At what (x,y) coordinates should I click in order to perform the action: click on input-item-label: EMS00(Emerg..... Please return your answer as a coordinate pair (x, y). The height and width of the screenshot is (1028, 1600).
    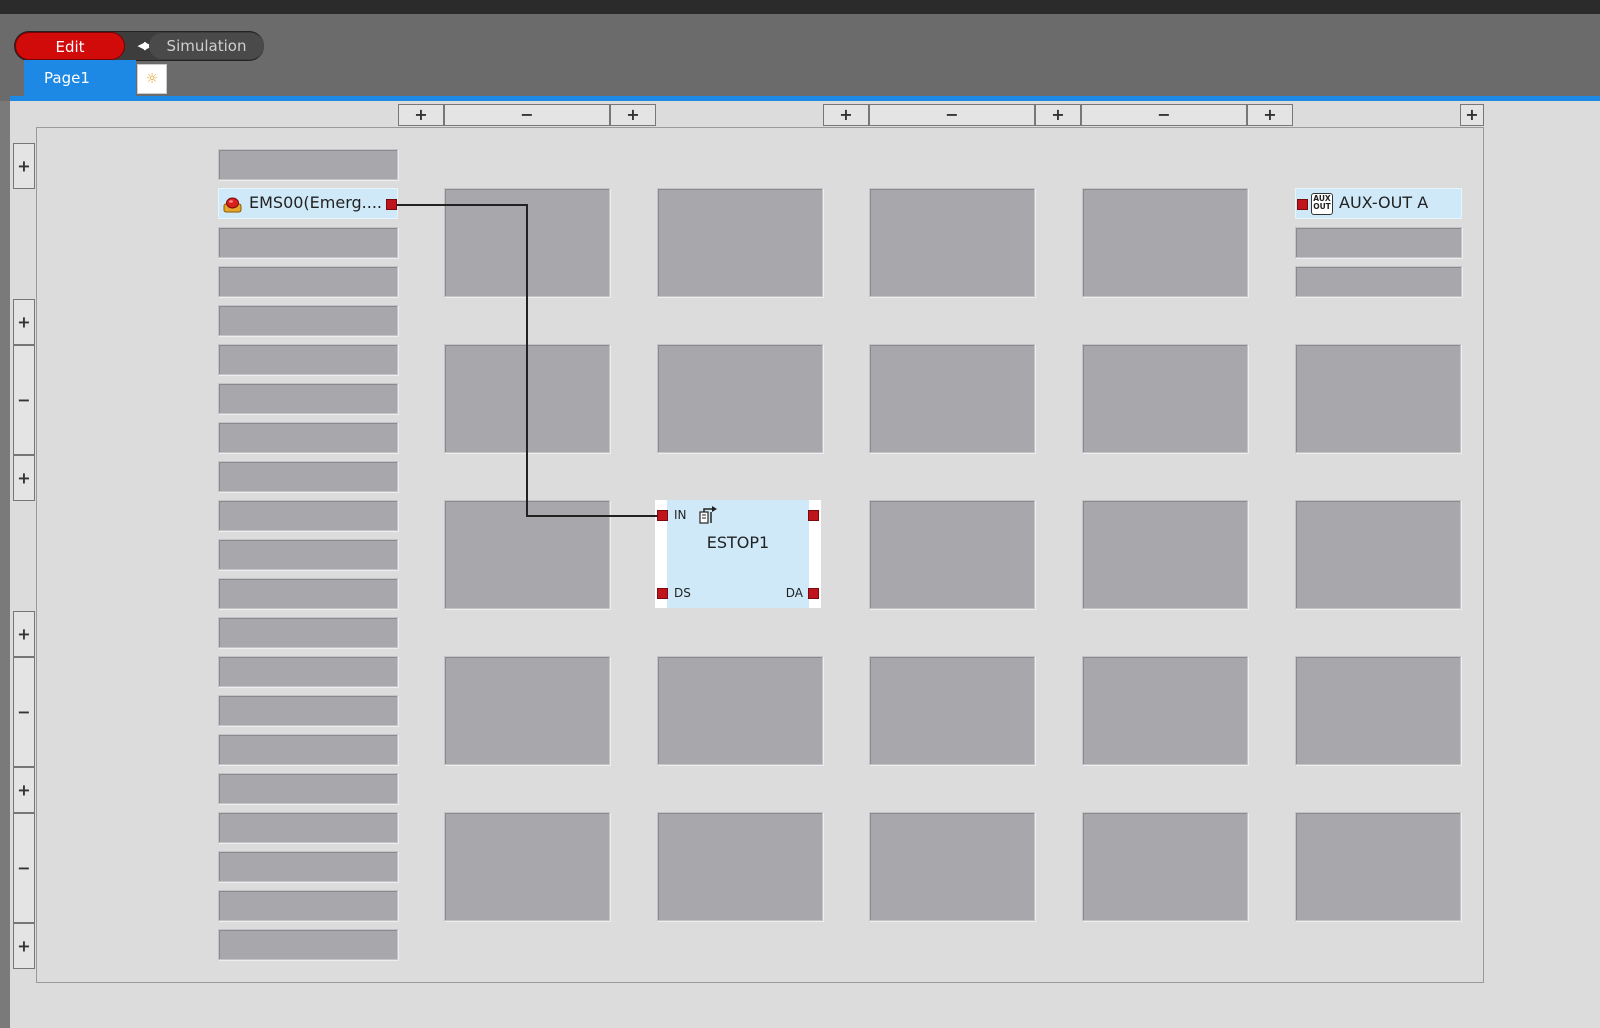
    Looking at the image, I should click on (316, 202).